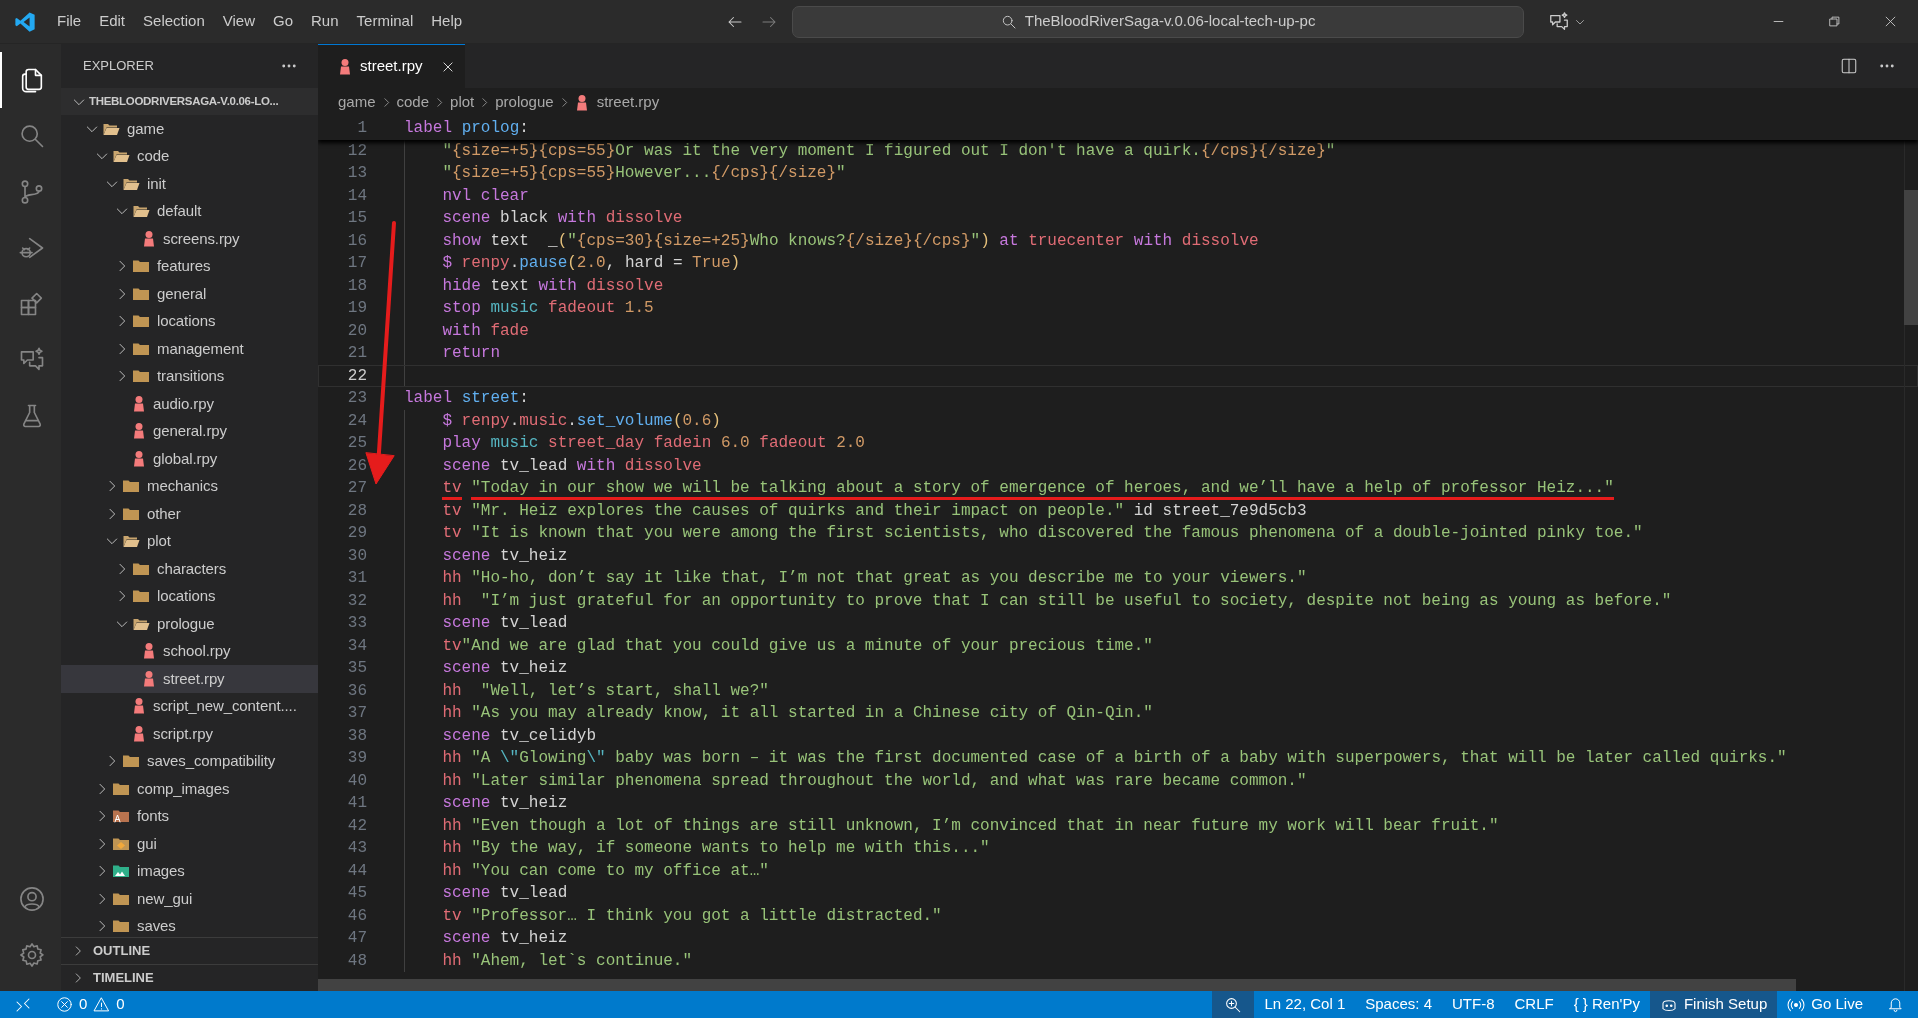  Describe the element at coordinates (189, 349) in the screenshot. I see `tree-item: management` at that location.